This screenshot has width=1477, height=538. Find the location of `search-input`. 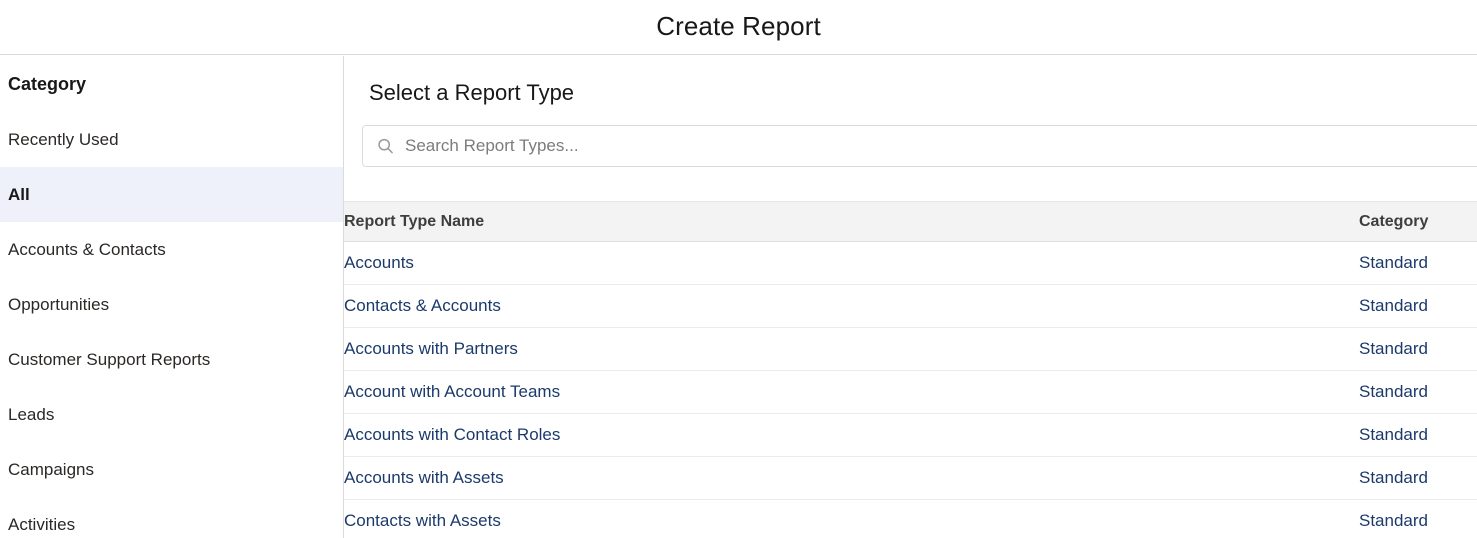

search-input is located at coordinates (920, 146).